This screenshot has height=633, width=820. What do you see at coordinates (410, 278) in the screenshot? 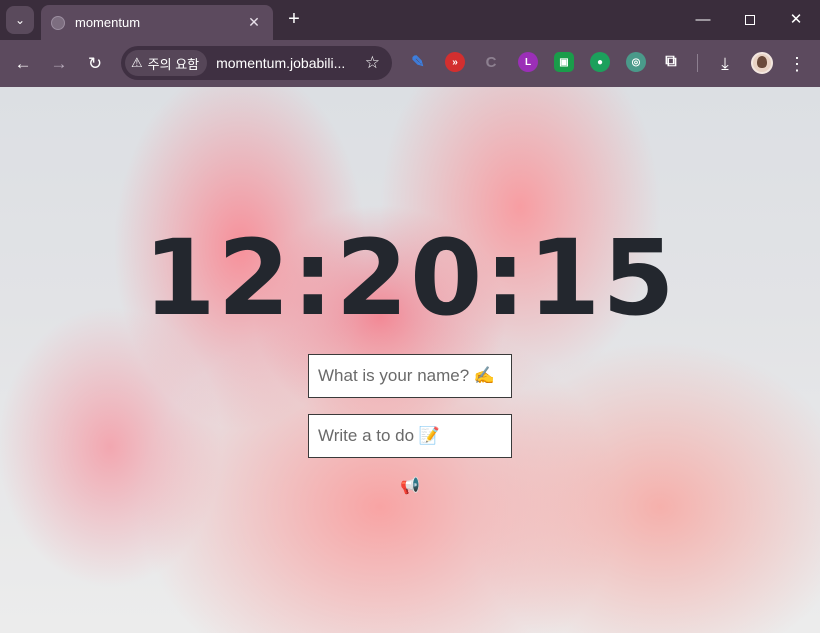
I see `clock: 12:20:15` at bounding box center [410, 278].